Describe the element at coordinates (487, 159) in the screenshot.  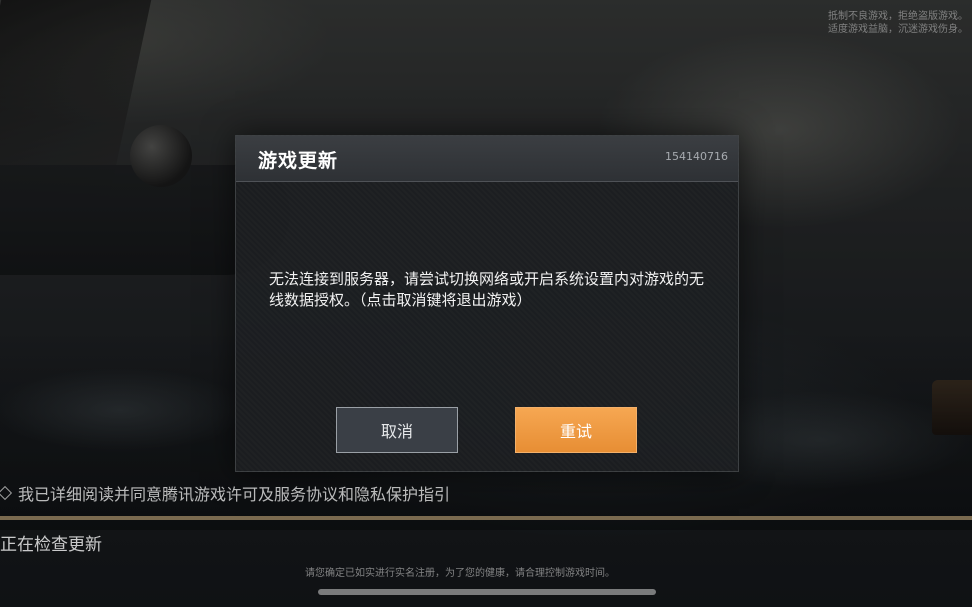
I see `dialog-header: 游戏更新 154140716` at that location.